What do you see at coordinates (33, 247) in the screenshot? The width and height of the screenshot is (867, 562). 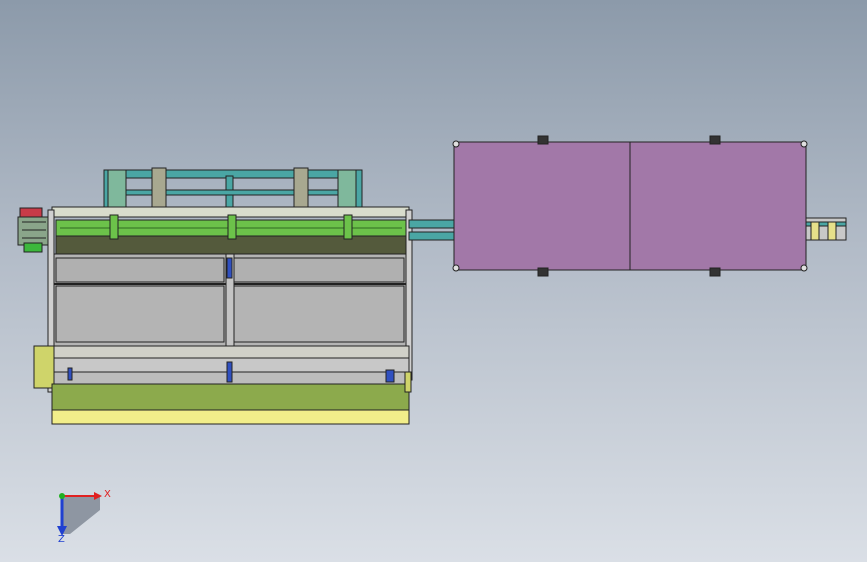 I see `motor-green-base` at bounding box center [33, 247].